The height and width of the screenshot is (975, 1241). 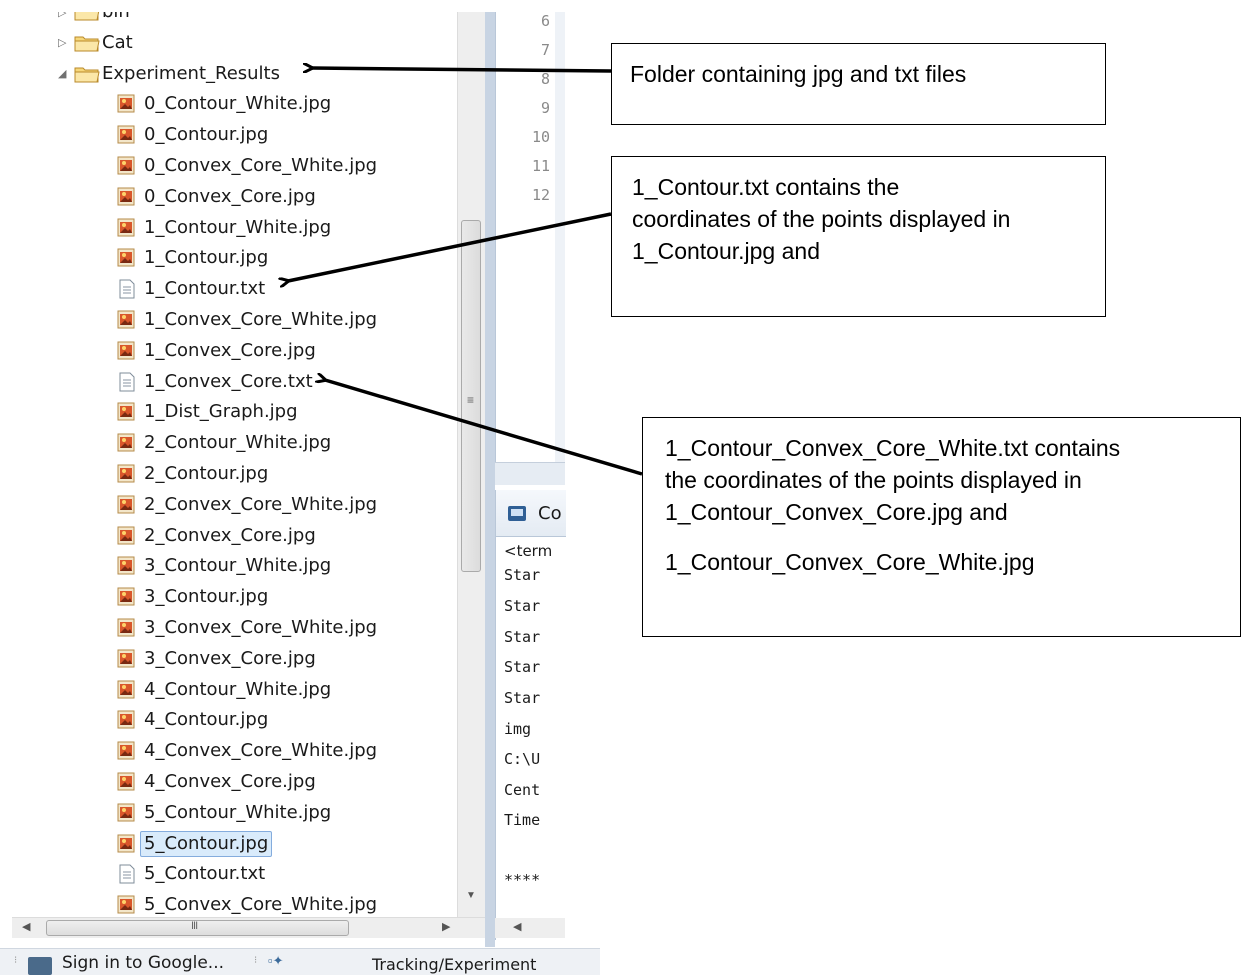 I want to click on google-account-icon, so click(x=40, y=966).